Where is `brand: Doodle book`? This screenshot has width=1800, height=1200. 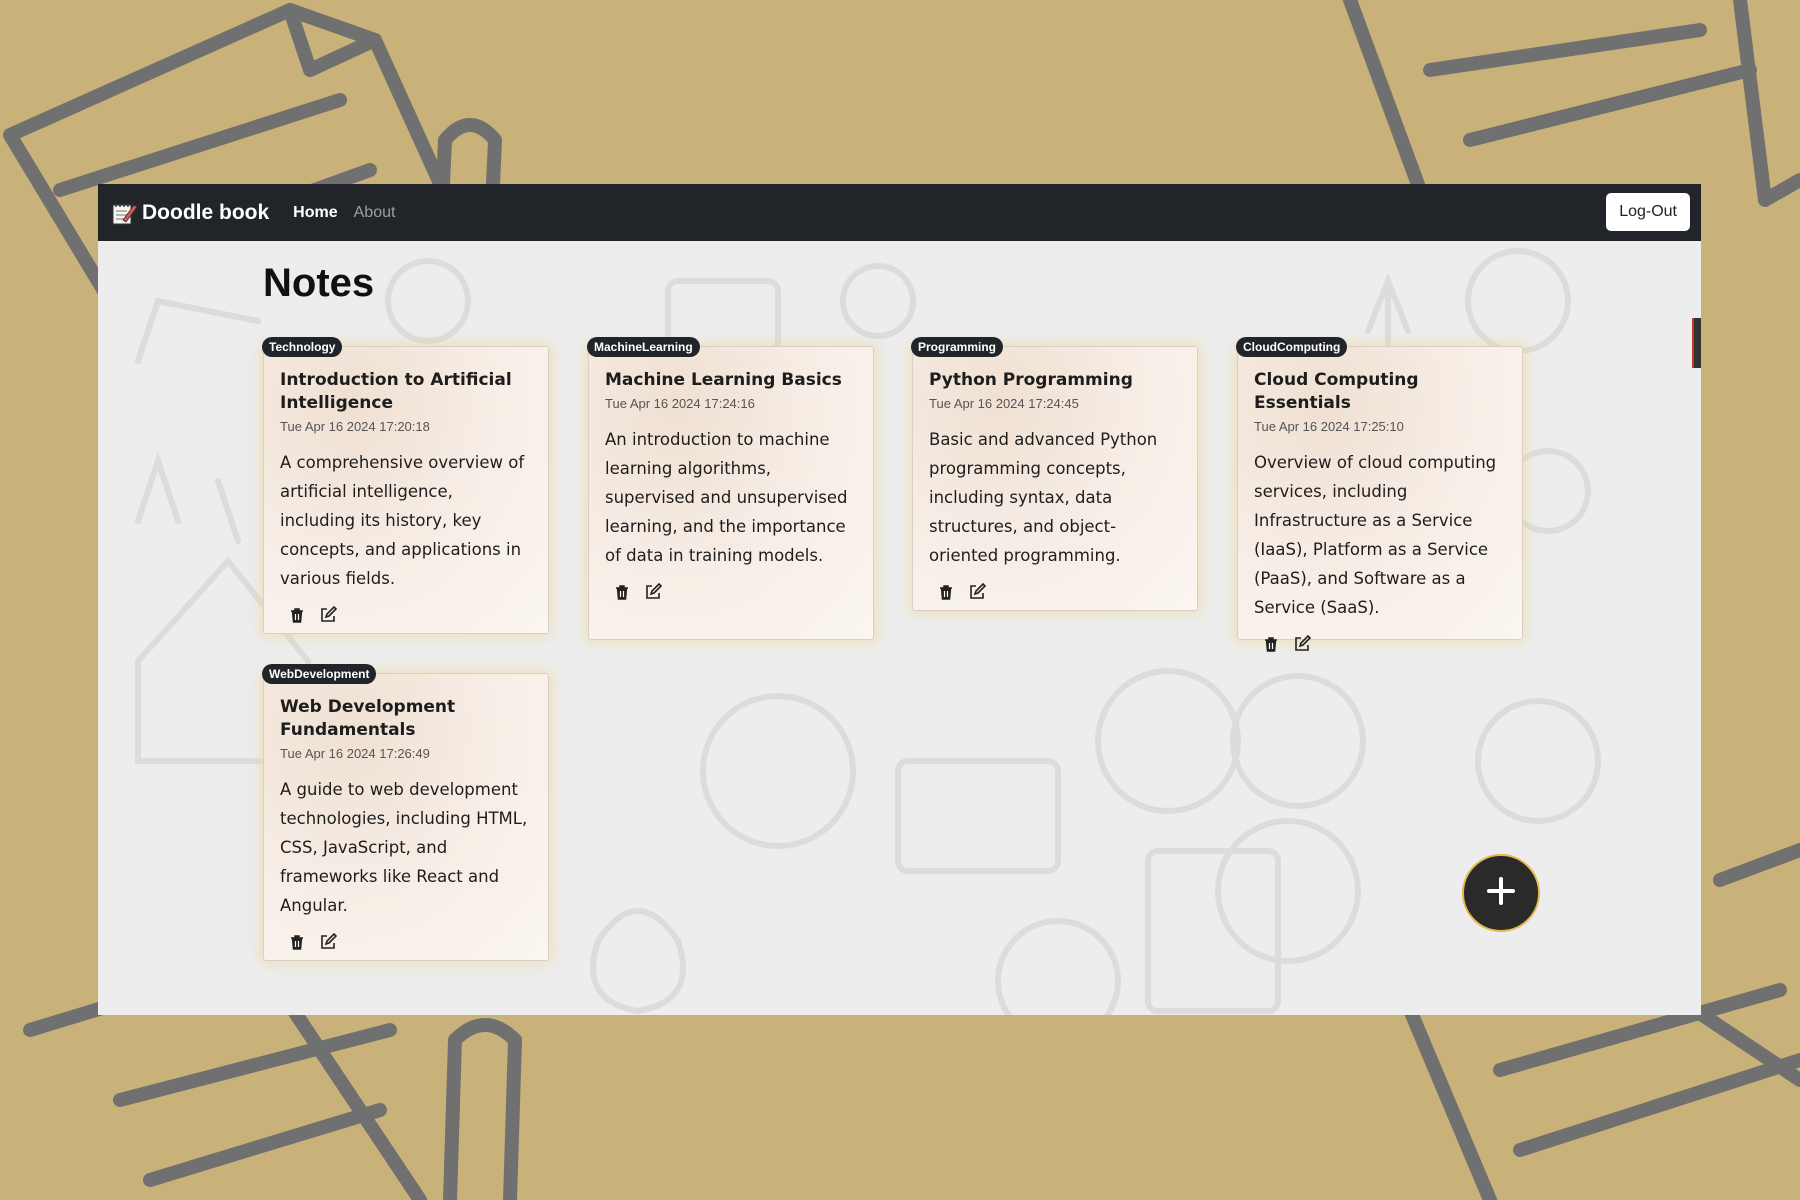 brand: Doodle book is located at coordinates (189, 213).